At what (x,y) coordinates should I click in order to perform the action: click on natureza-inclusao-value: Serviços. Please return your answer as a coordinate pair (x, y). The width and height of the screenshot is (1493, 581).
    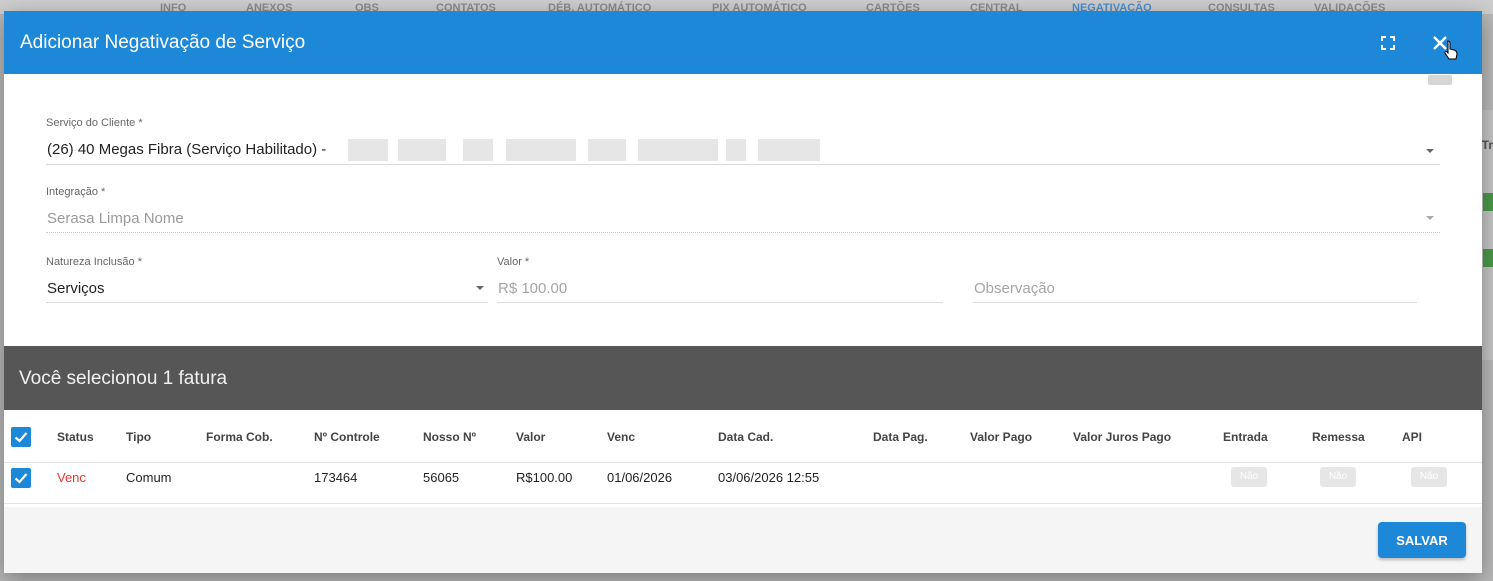
    Looking at the image, I should click on (76, 288).